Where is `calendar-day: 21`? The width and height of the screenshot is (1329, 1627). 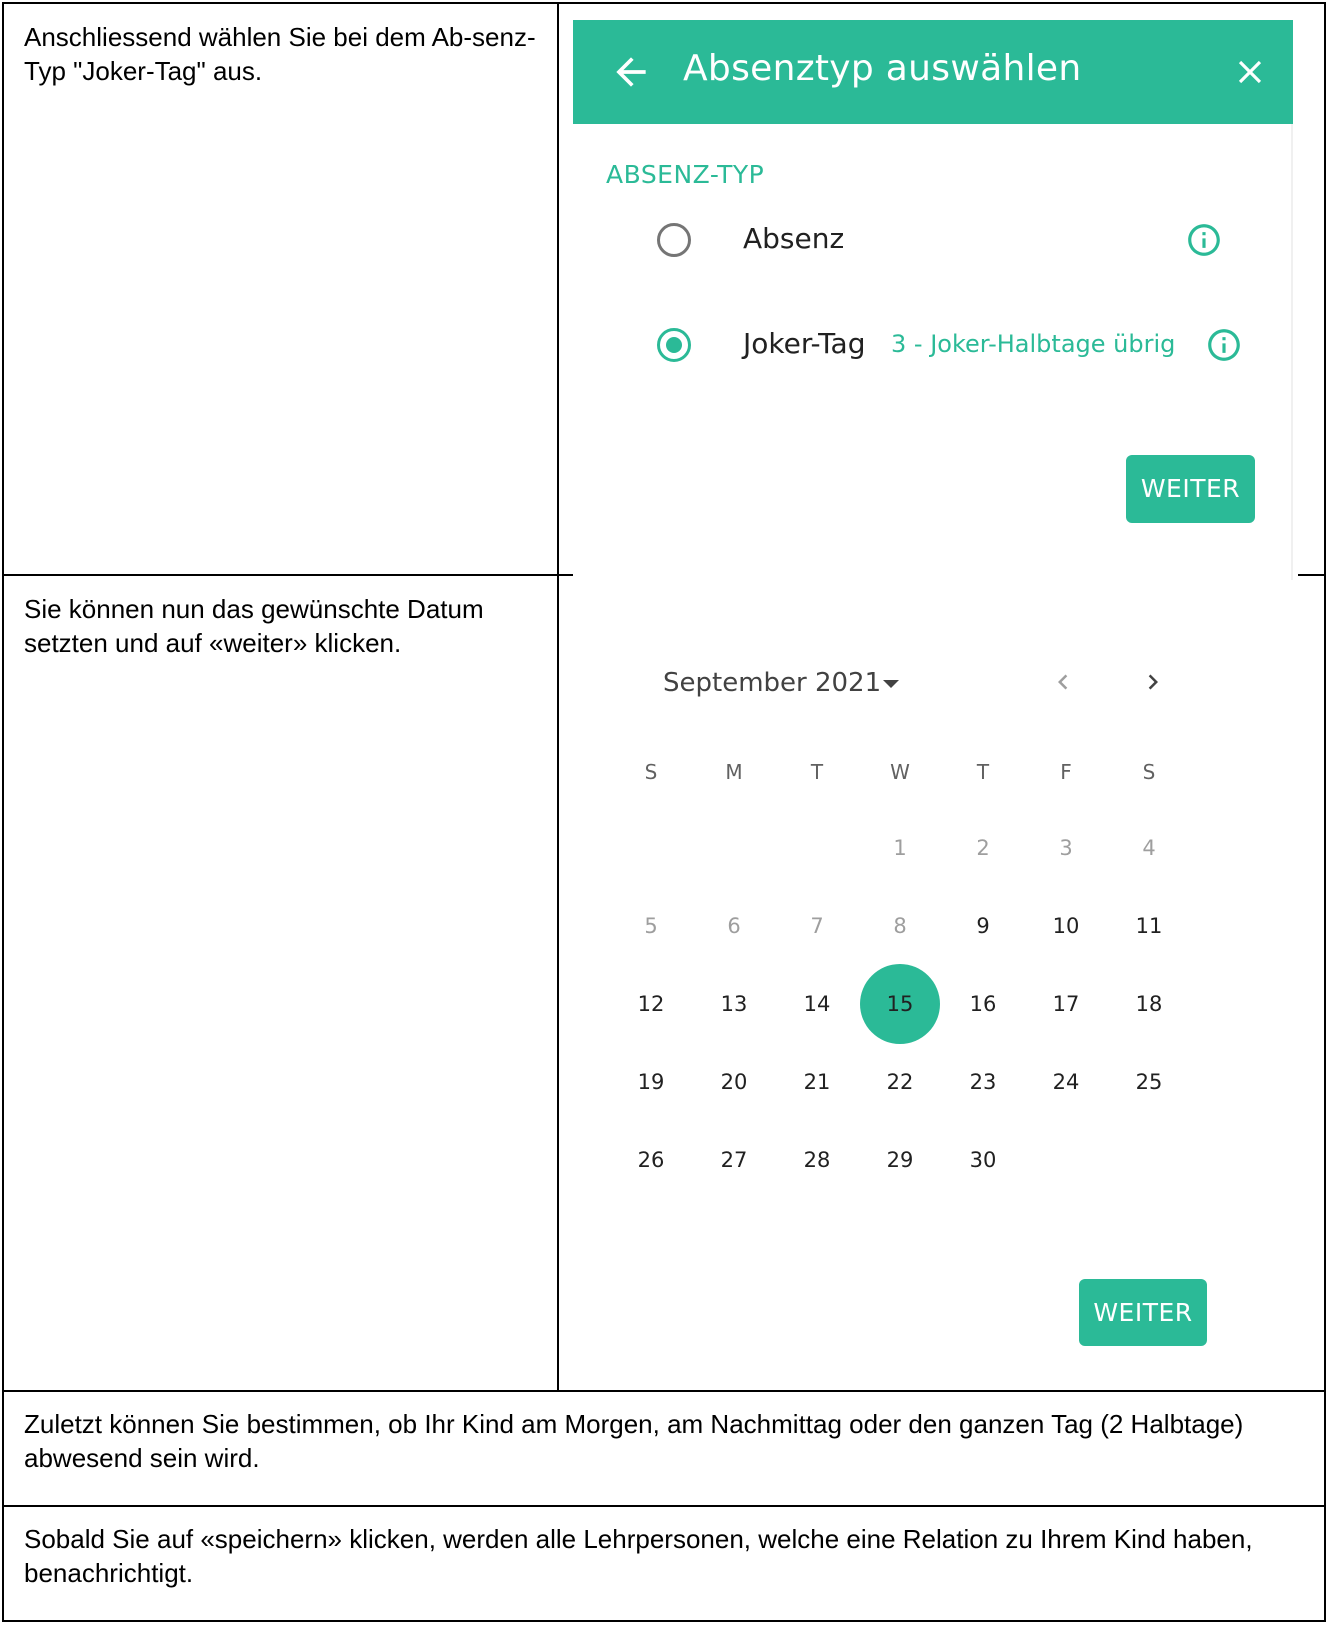
calendar-day: 21 is located at coordinates (817, 1082).